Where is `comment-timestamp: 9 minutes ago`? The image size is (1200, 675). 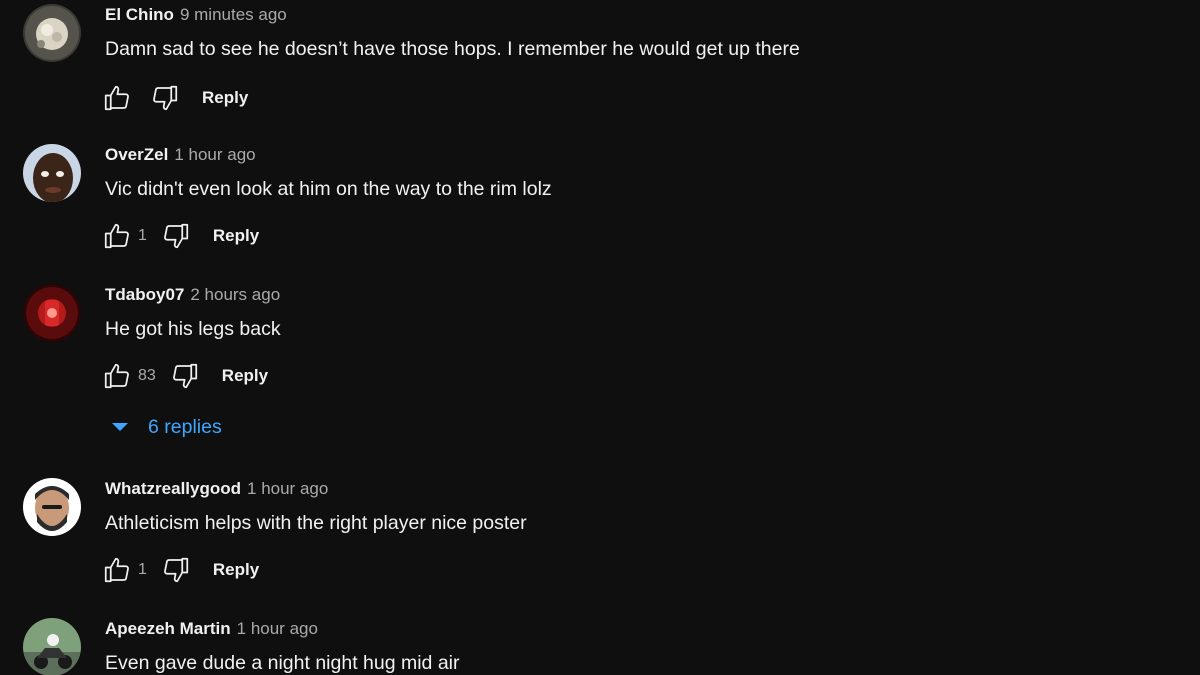
comment-timestamp: 9 minutes ago is located at coordinates (233, 14).